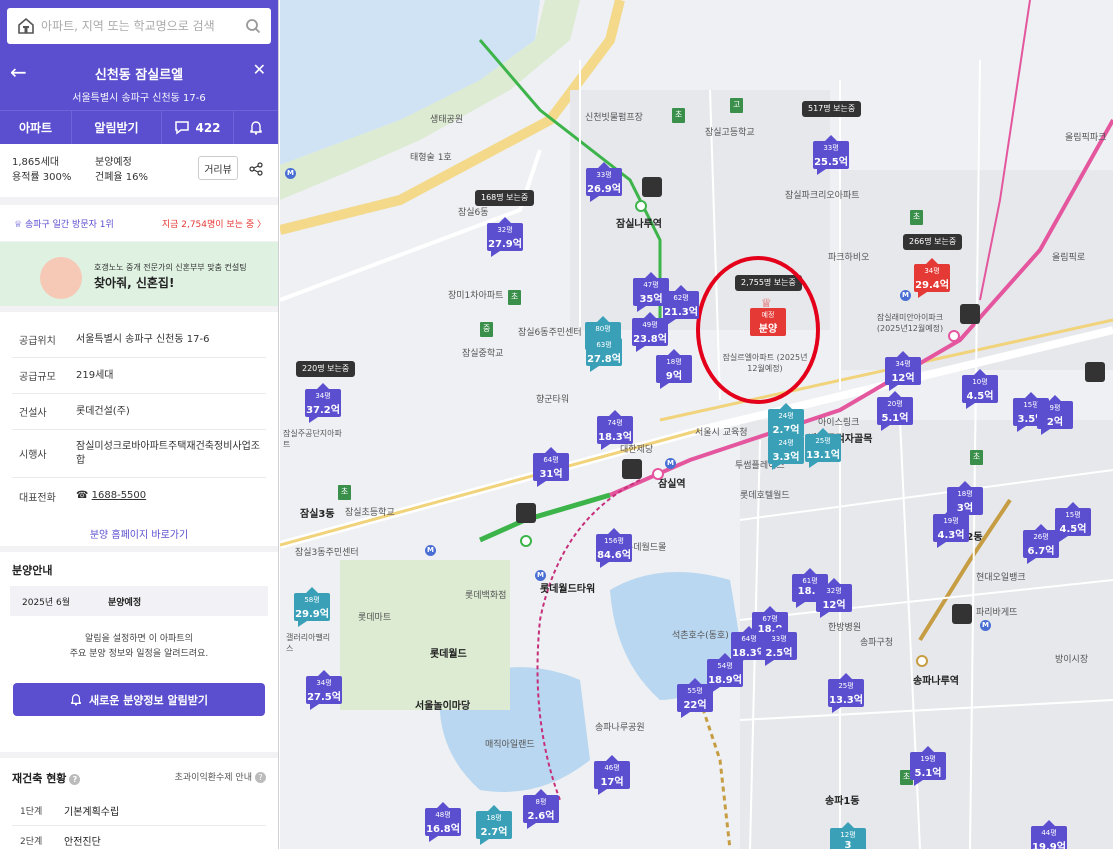 This screenshot has width=1113, height=849. What do you see at coordinates (213, 778) in the screenshot?
I see `excess-profit-link: 초과이익환수제 안내` at bounding box center [213, 778].